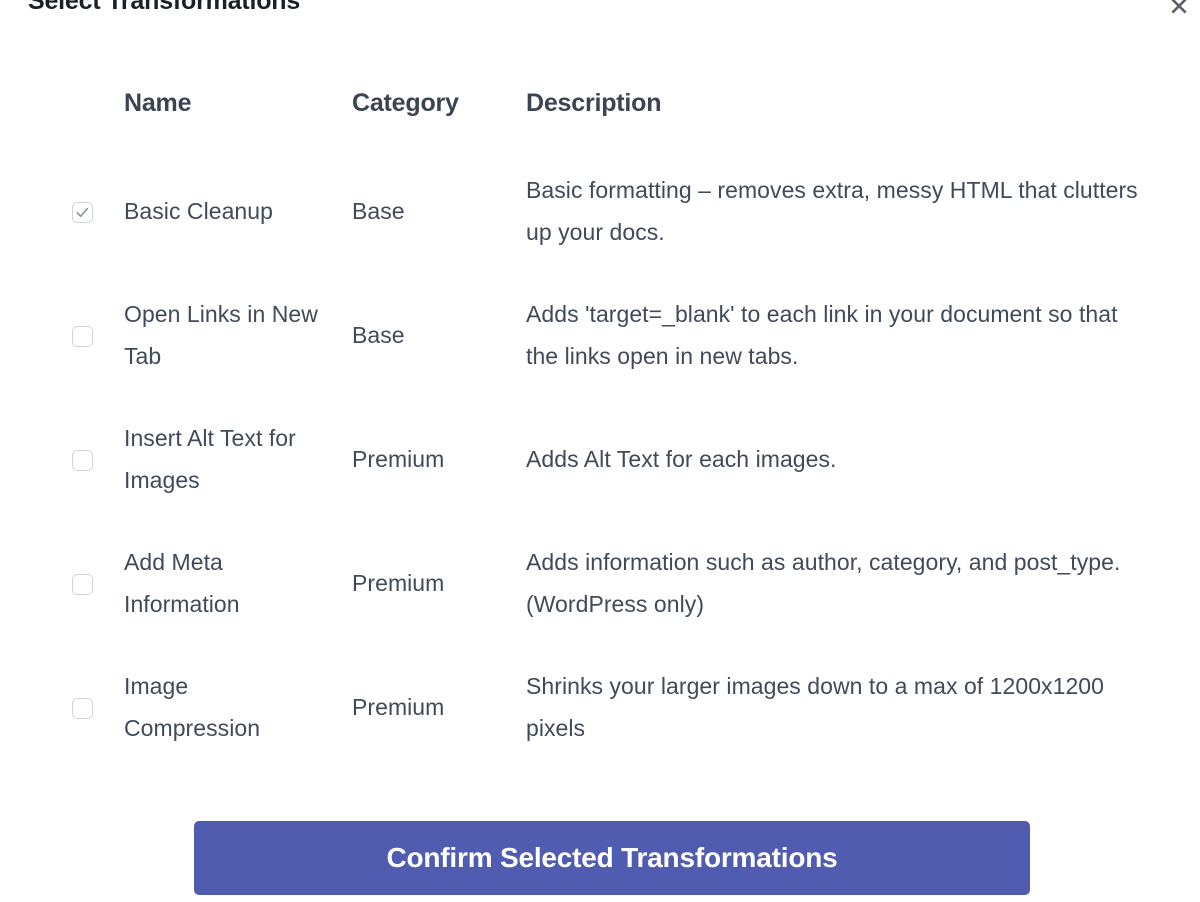 Image resolution: width=1200 pixels, height=902 pixels. Describe the element at coordinates (210, 459) in the screenshot. I see `row-name: Insert Alt Text for Images` at that location.